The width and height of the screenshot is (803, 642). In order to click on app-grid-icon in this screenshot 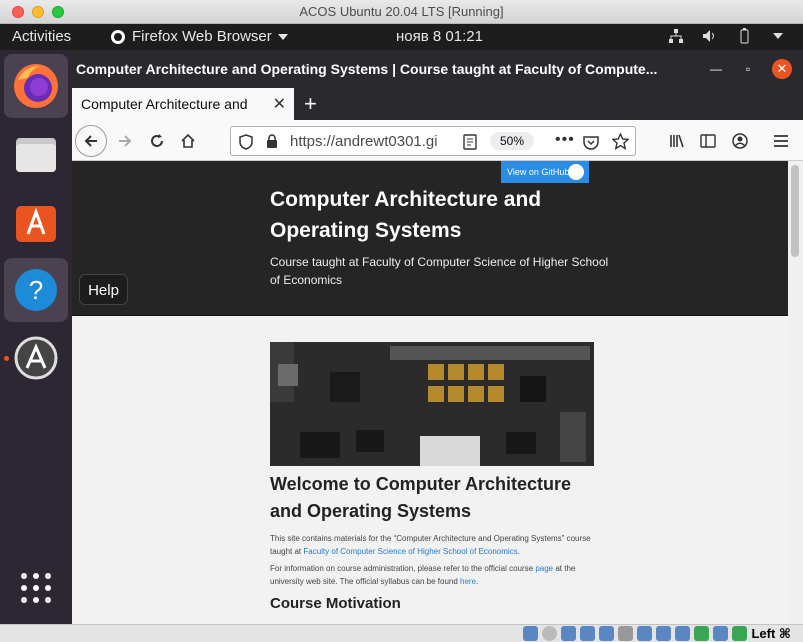, I will do `click(36, 588)`.